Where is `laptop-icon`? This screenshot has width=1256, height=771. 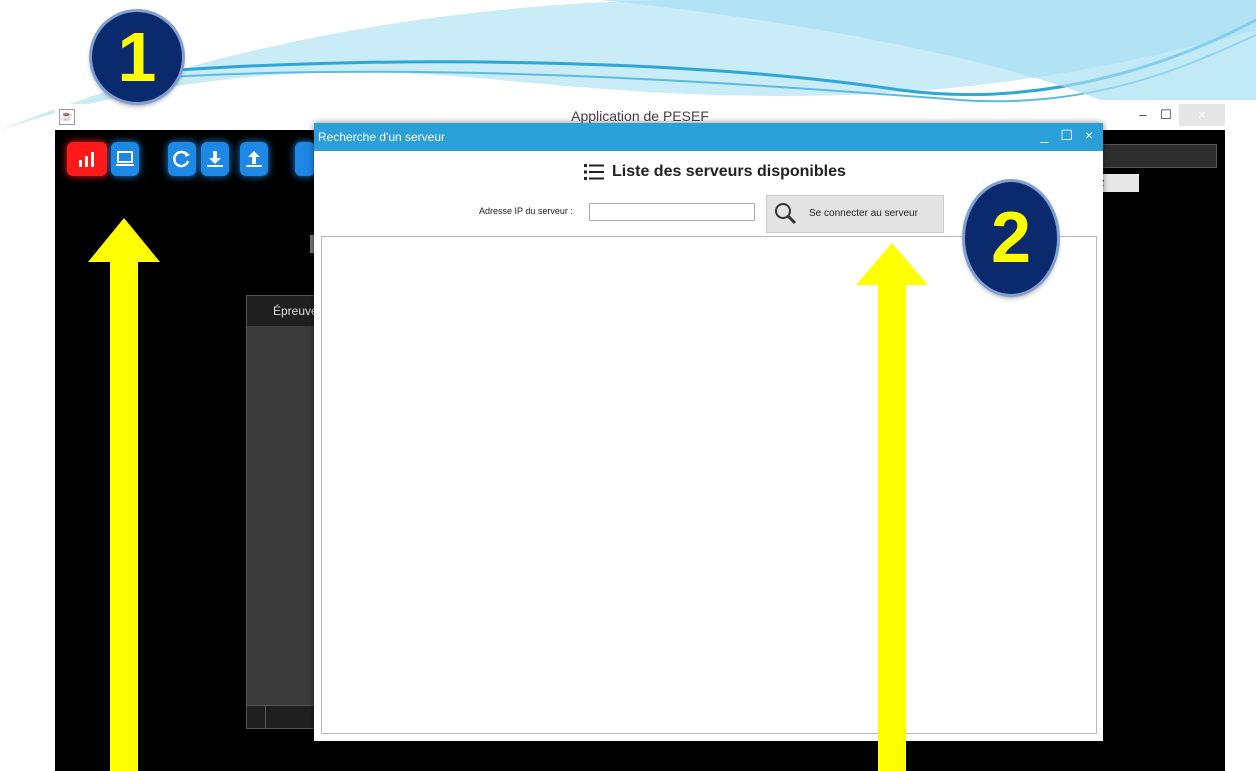 laptop-icon is located at coordinates (125, 158).